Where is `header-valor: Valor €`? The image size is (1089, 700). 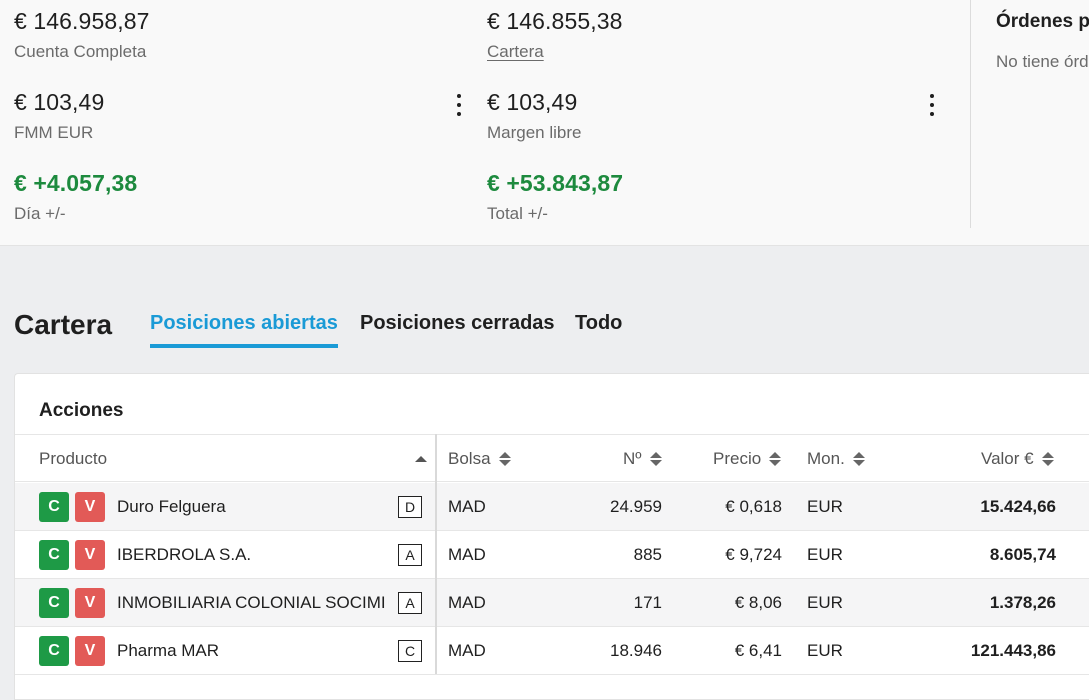 header-valor: Valor € is located at coordinates (1017, 458).